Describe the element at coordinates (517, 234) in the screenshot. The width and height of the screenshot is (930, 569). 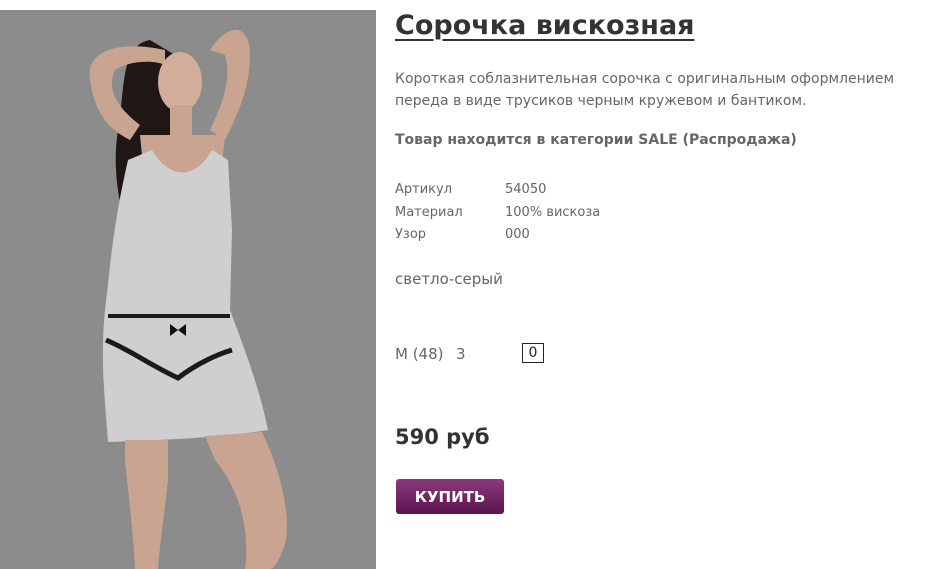
I see `spec-value: 000` at that location.